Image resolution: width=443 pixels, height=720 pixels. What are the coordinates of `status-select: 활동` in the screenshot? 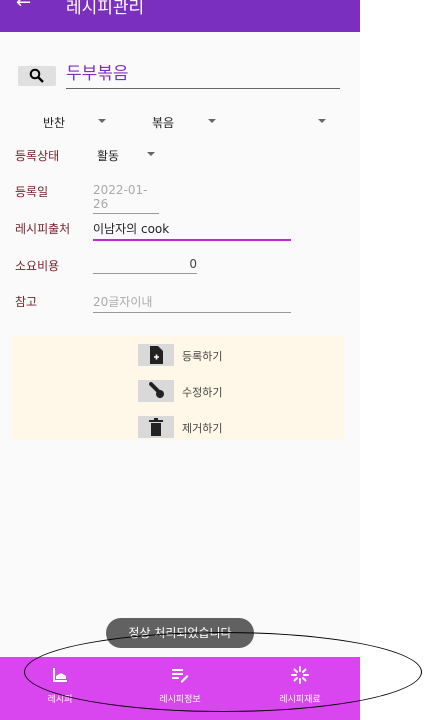 It's located at (108, 155).